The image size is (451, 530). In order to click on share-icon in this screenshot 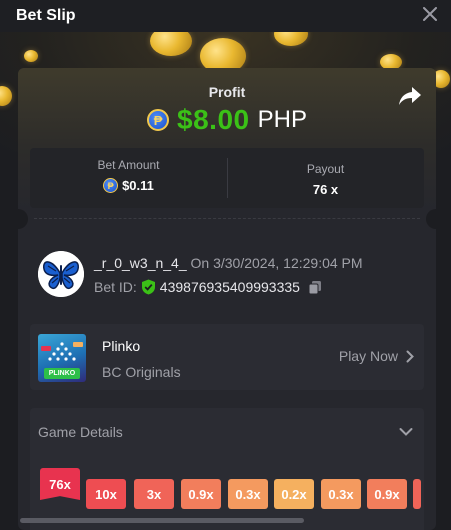, I will do `click(410, 96)`.